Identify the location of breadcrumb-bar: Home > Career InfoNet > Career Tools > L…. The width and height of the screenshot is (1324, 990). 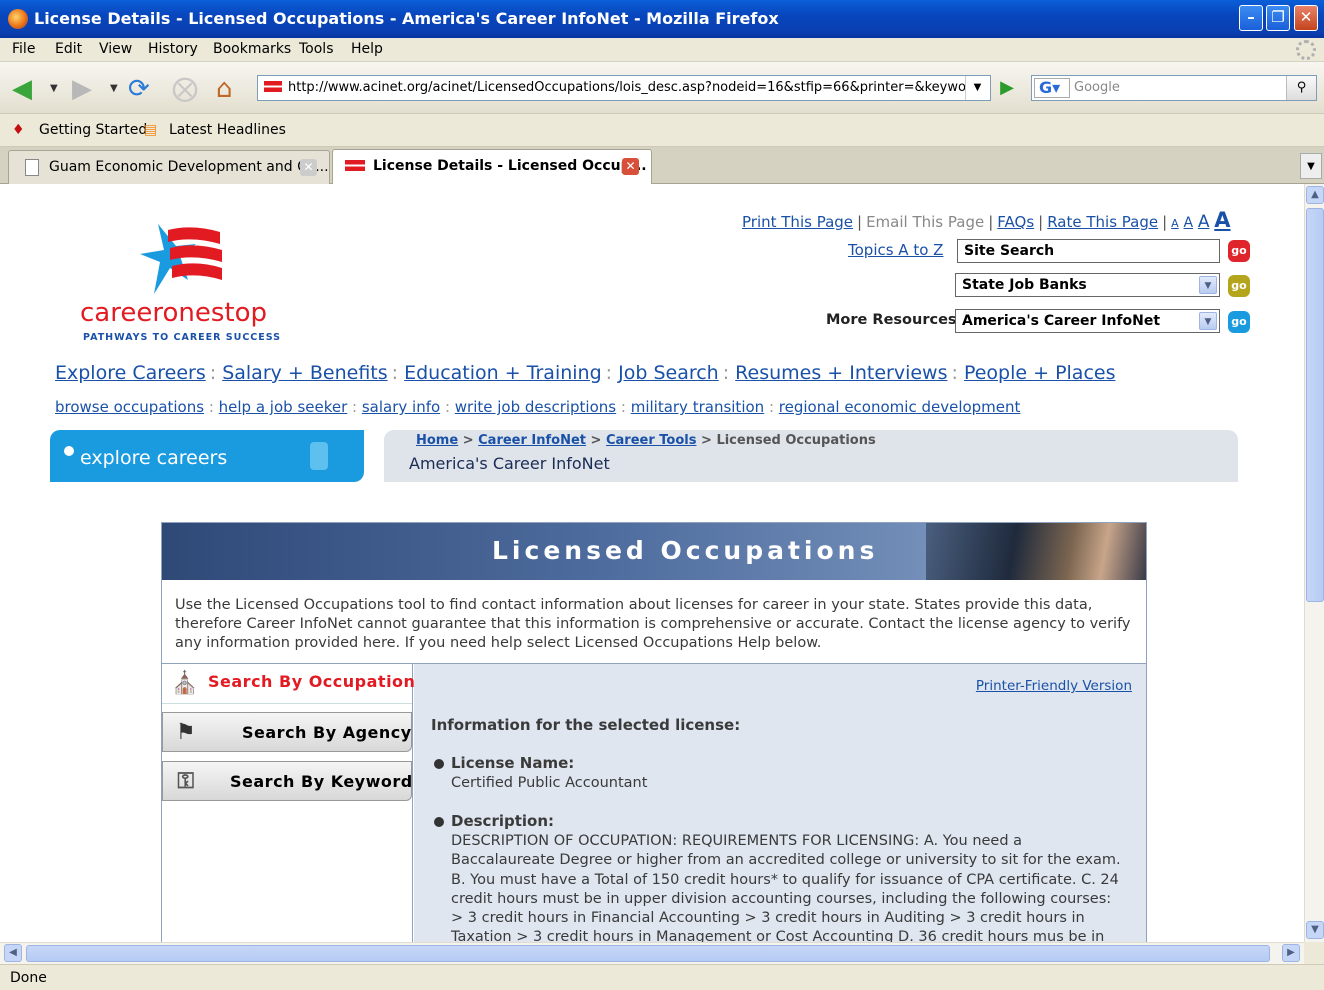
(811, 456).